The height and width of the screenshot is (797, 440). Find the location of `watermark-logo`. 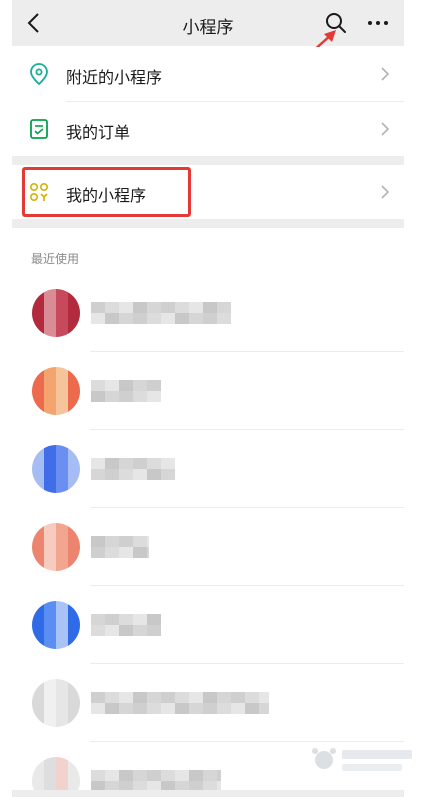

watermark-logo is located at coordinates (362, 759).